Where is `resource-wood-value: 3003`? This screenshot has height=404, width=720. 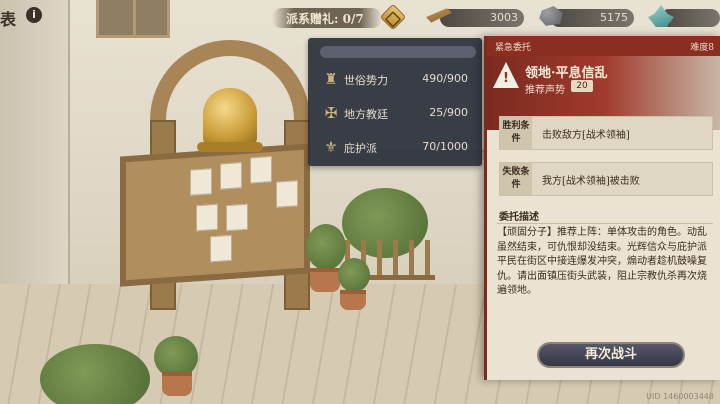
resource-wood-value: 3003 is located at coordinates (504, 17).